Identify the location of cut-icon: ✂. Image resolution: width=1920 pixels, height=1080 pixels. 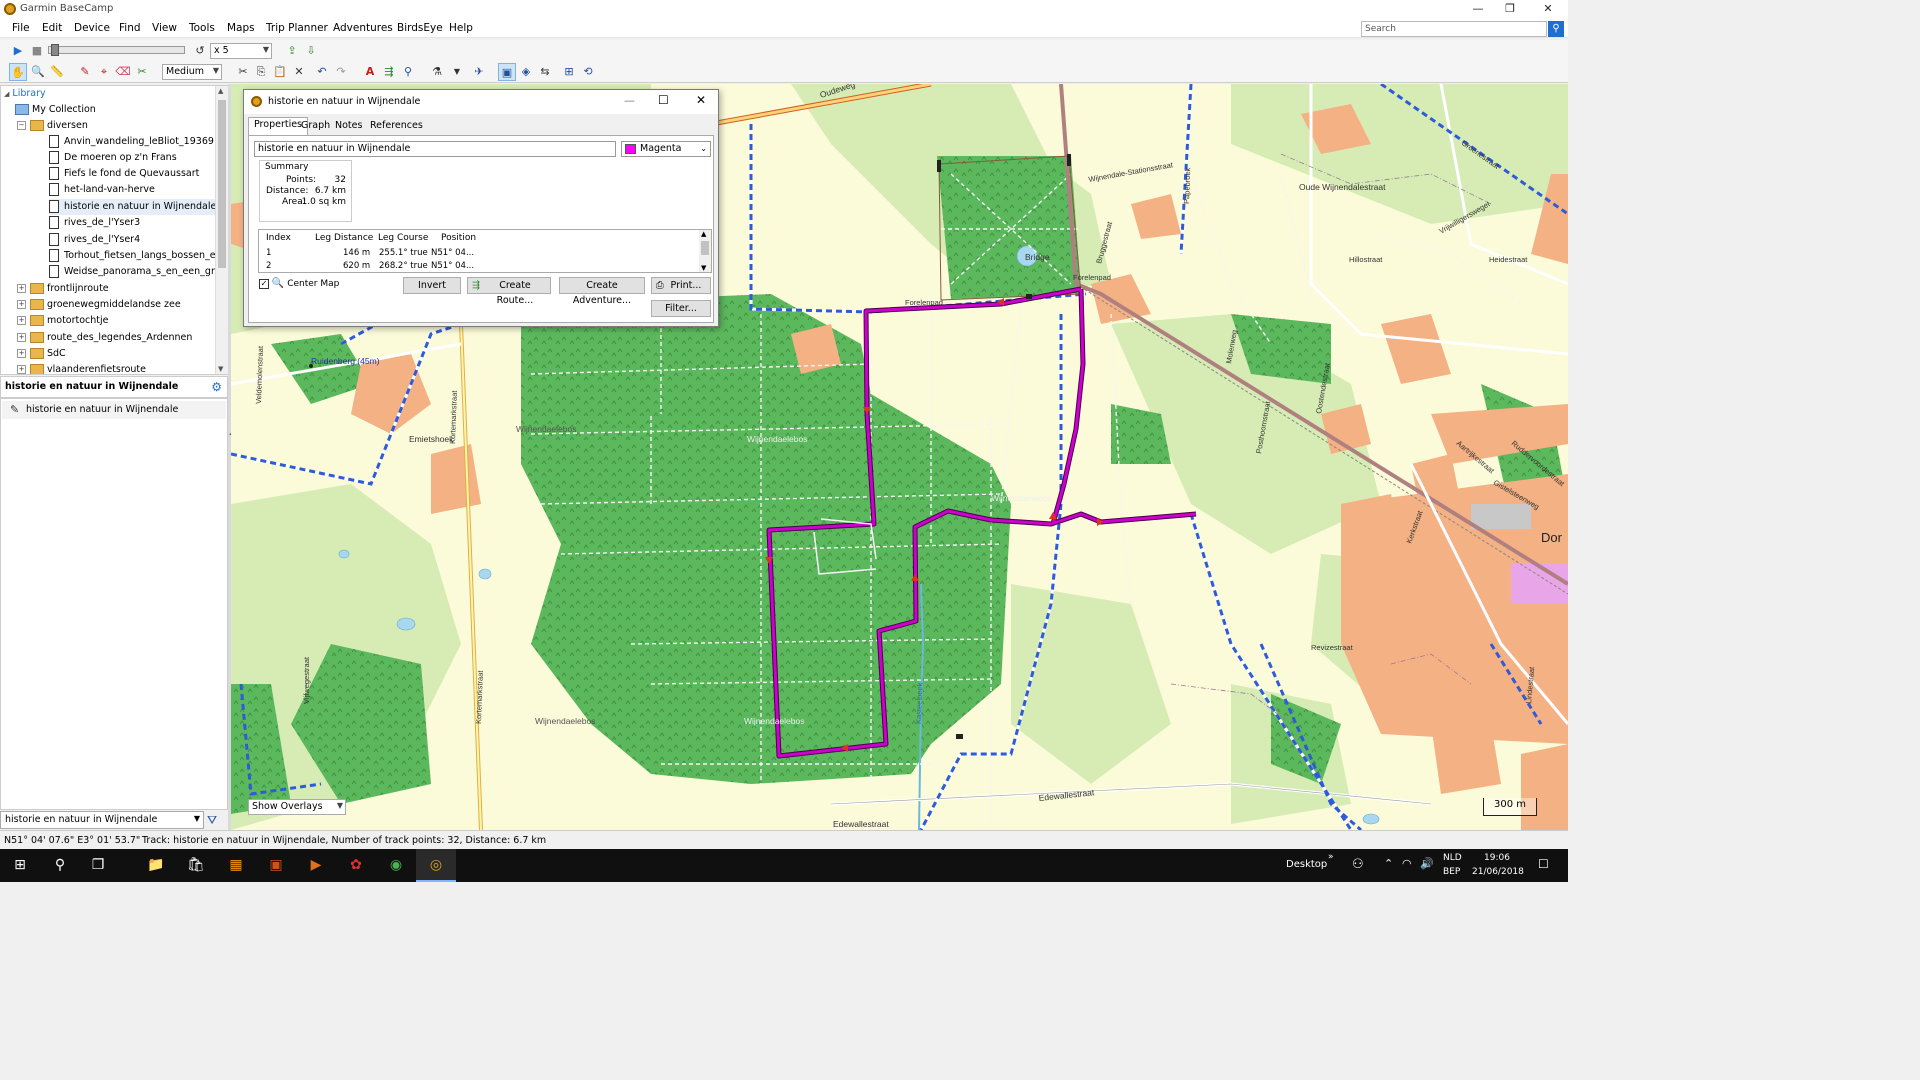
(243, 72).